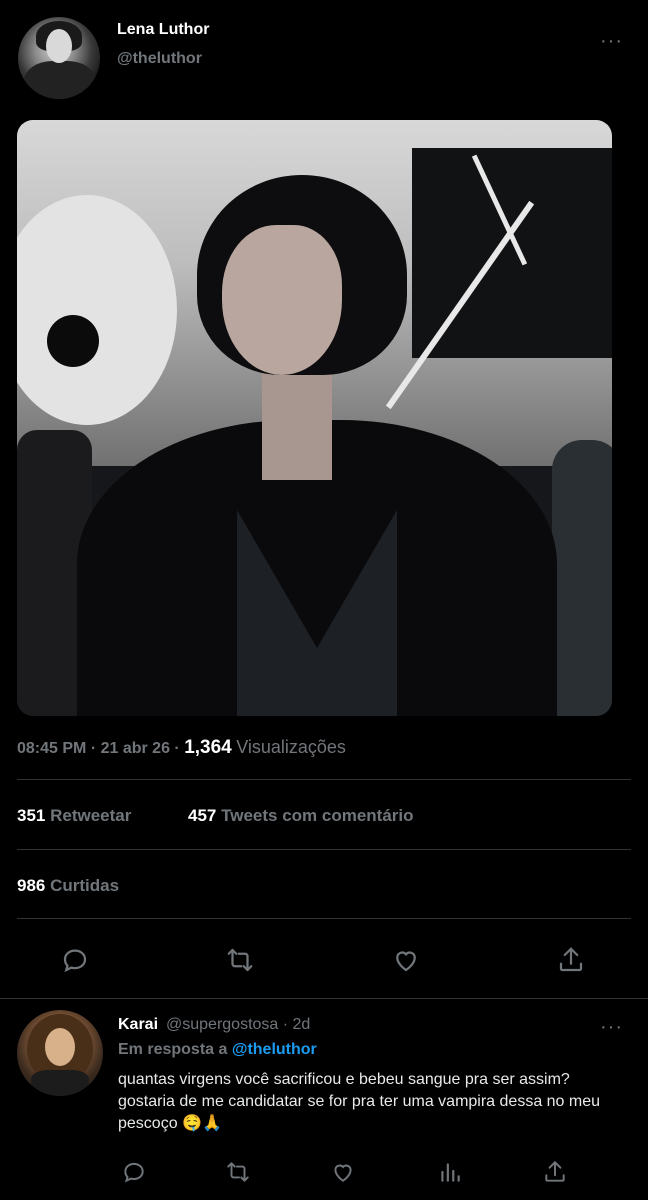  I want to click on author-avatar, so click(59, 58).